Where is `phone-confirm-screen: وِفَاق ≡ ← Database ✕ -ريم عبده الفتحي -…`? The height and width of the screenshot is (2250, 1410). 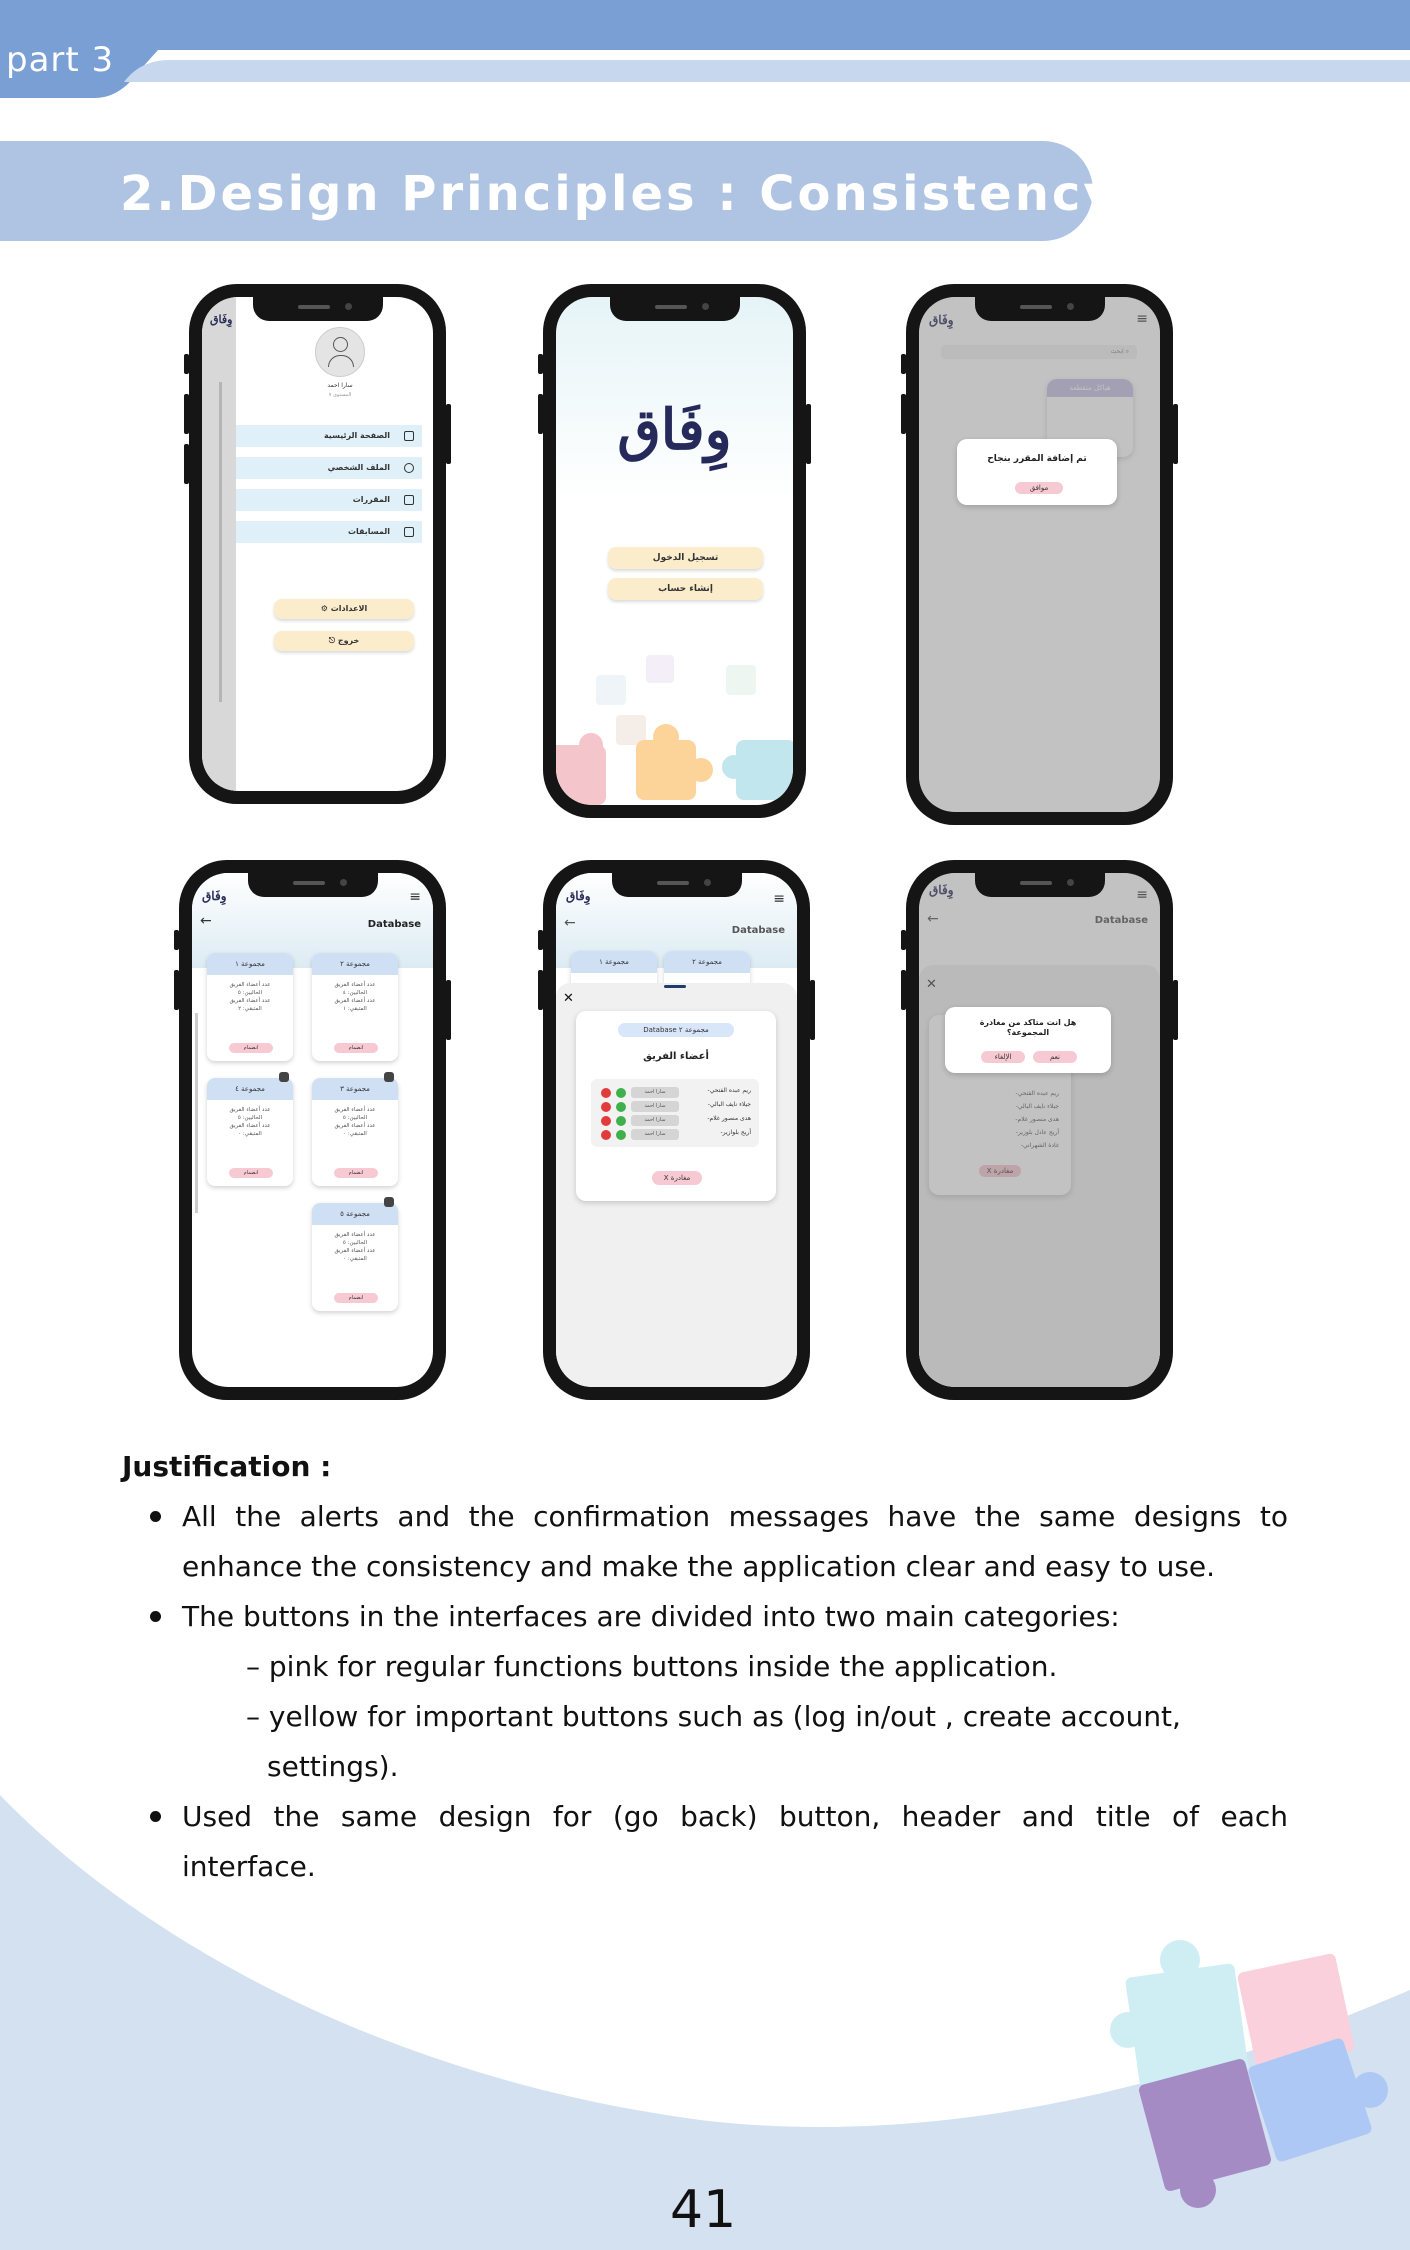
phone-confirm-screen: وِفَاق ≡ ← Database ✕ -ريم عبده الفتحي -… is located at coordinates (1039, 1130).